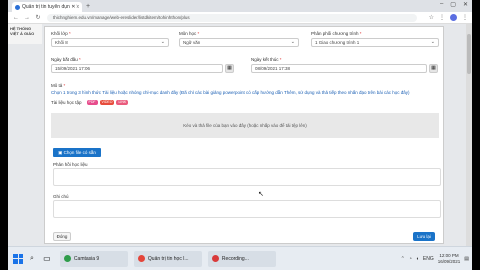 This screenshot has width=480, height=270. Describe the element at coordinates (141, 258) in the screenshot. I see `chrome-icon` at that location.